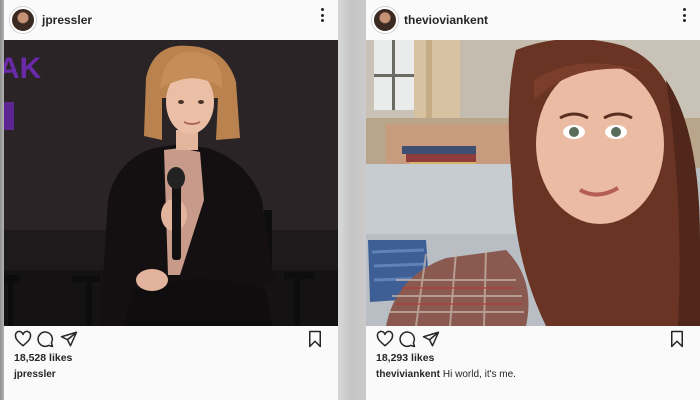 Image resolution: width=700 pixels, height=400 pixels. What do you see at coordinates (479, 374) in the screenshot?
I see `caption-text: Hi world, it's me.` at bounding box center [479, 374].